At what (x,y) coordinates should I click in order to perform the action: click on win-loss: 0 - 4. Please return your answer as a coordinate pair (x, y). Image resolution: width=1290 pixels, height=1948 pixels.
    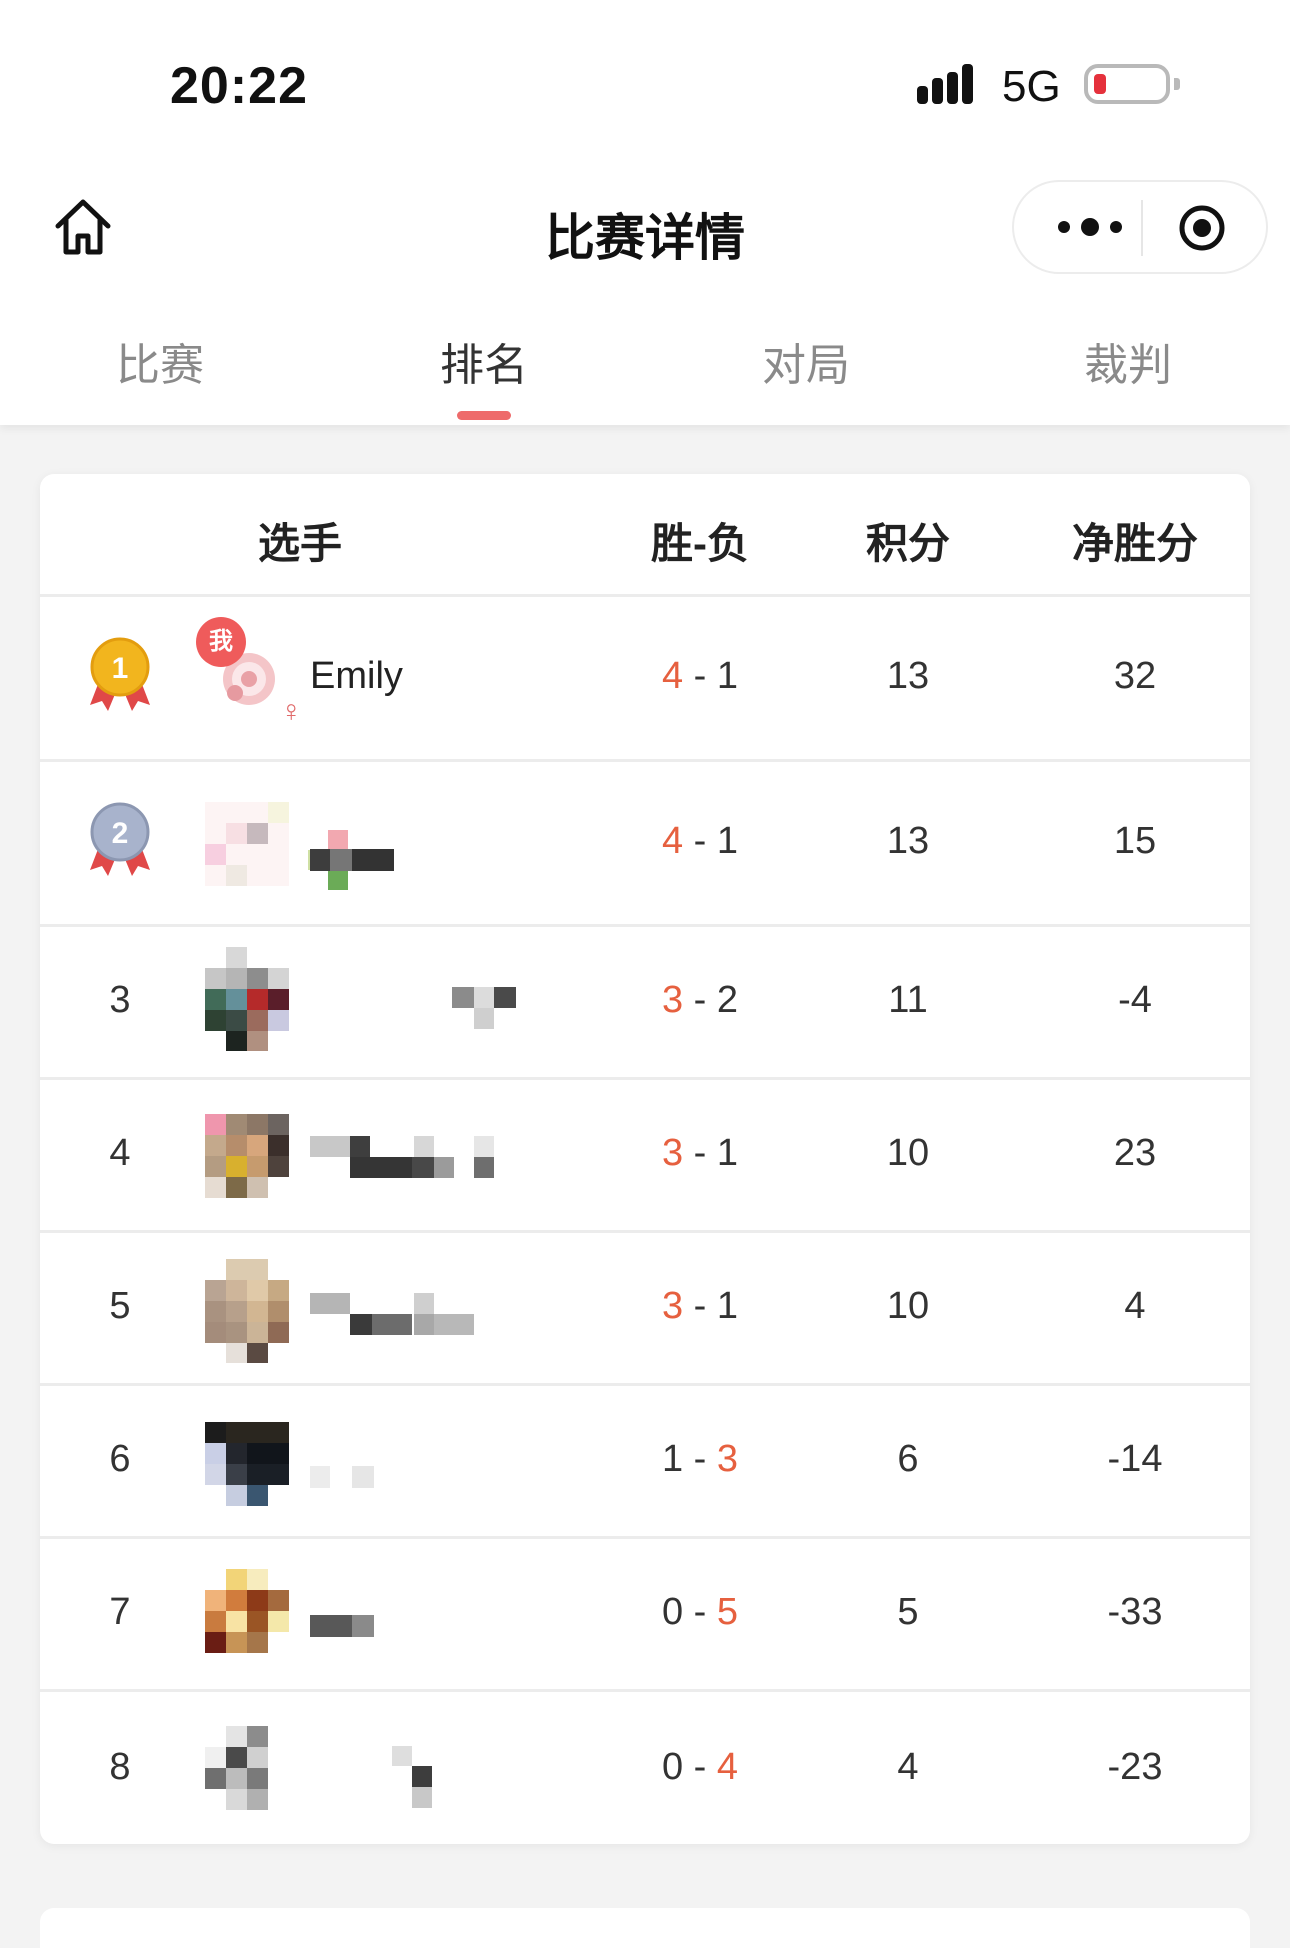
    Looking at the image, I should click on (700, 1767).